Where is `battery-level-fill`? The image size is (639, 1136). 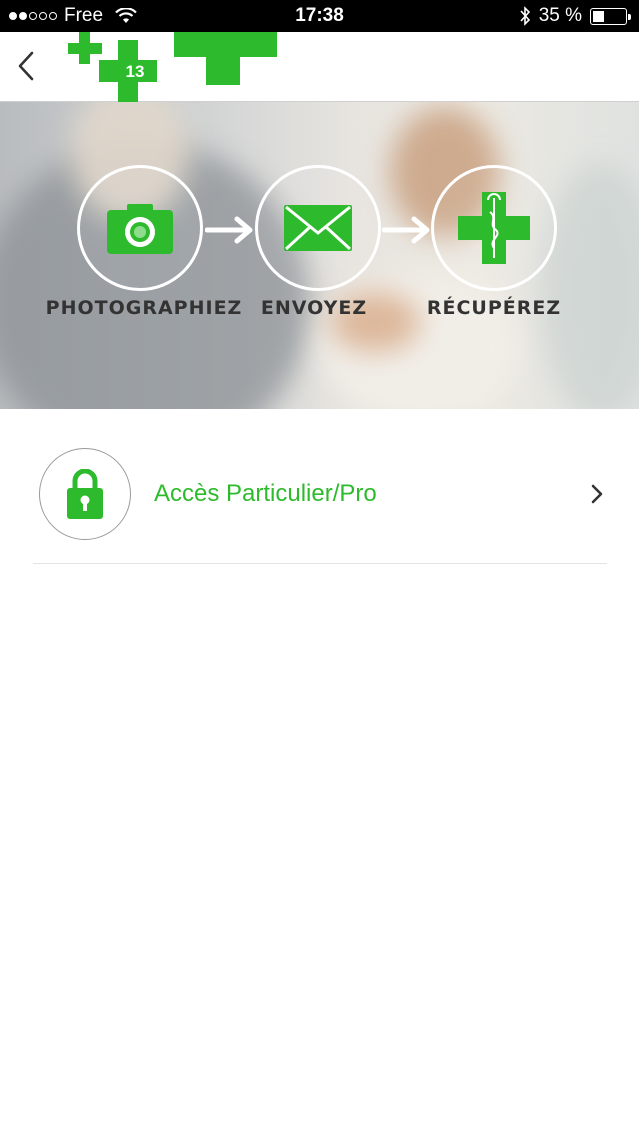 battery-level-fill is located at coordinates (598, 16).